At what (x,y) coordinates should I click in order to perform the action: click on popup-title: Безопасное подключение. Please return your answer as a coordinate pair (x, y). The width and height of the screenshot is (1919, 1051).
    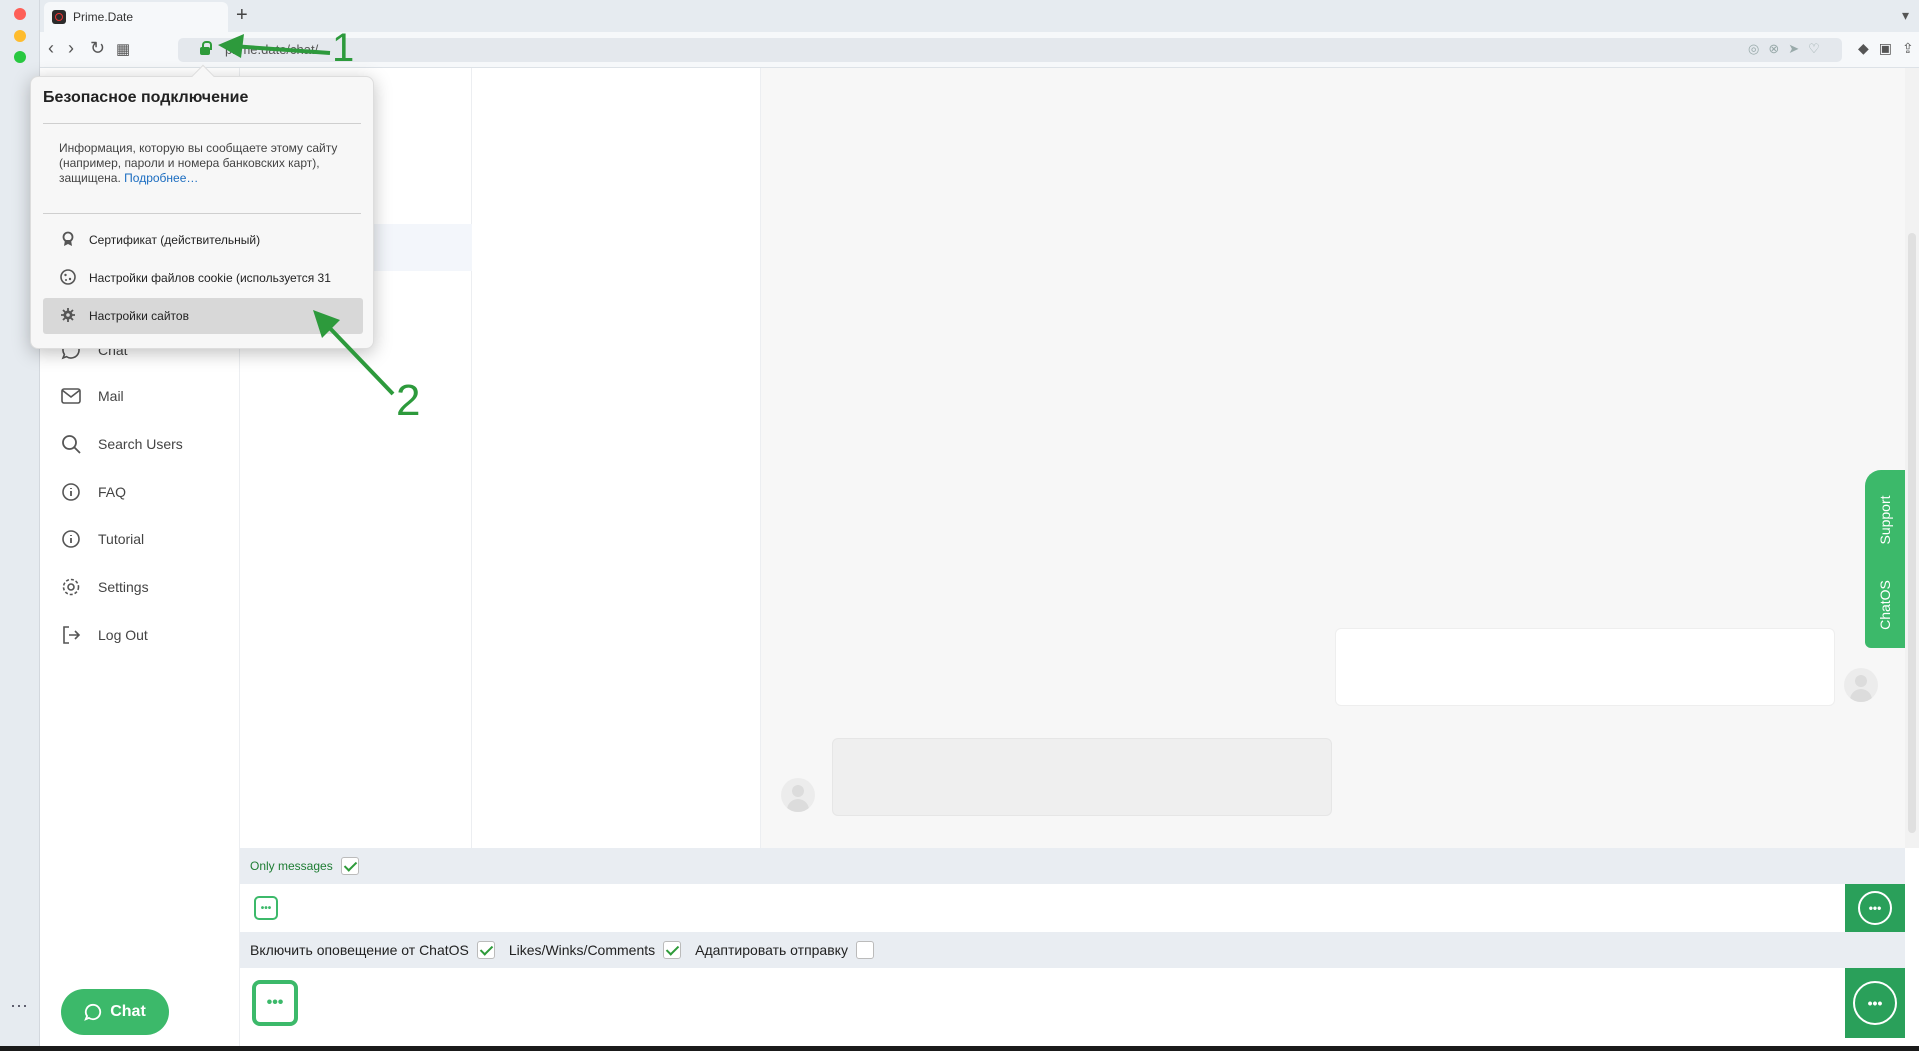
    Looking at the image, I should click on (146, 97).